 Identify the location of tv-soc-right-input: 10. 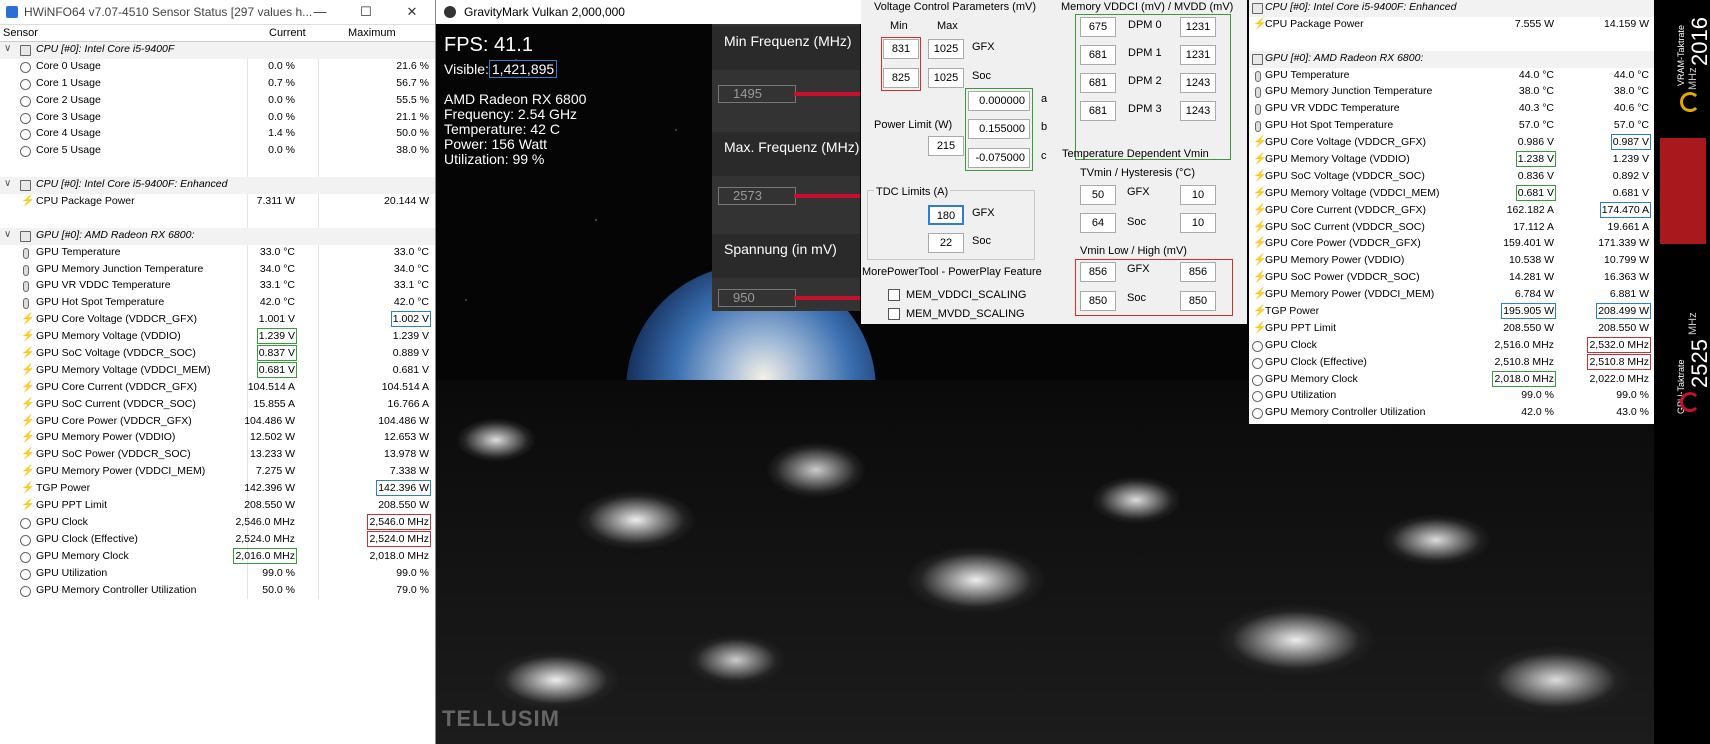
(1198, 223).